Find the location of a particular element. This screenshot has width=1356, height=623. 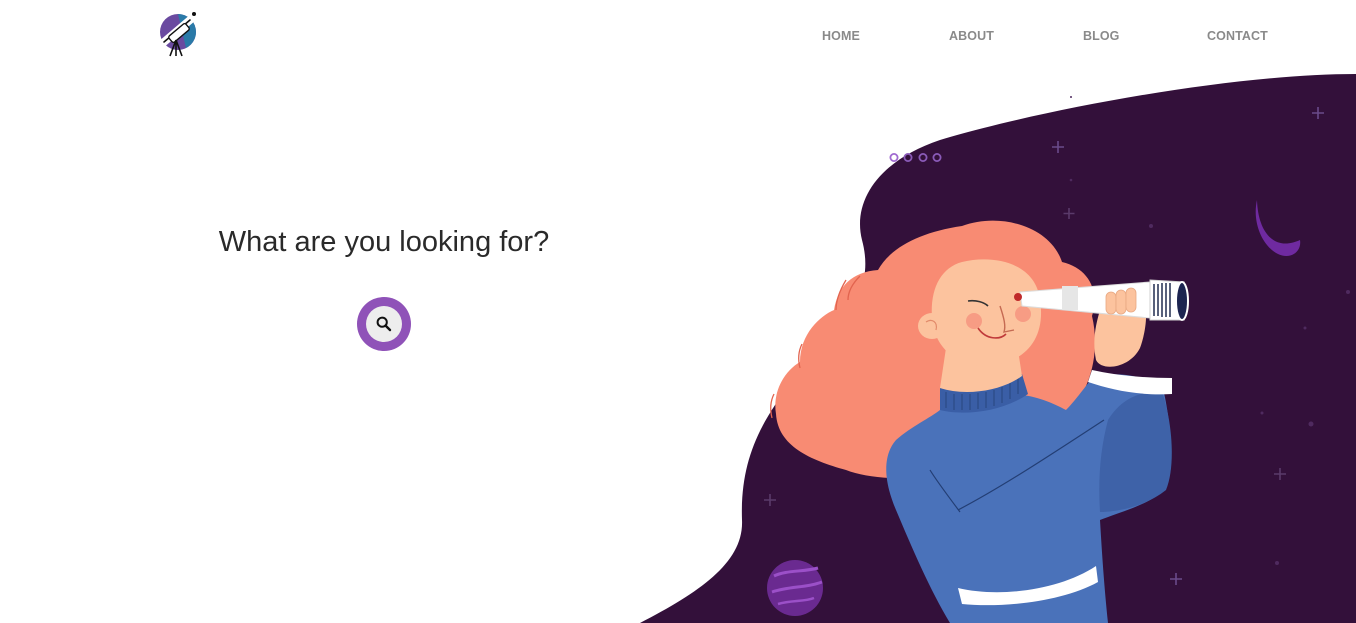

search-button is located at coordinates (384, 324).